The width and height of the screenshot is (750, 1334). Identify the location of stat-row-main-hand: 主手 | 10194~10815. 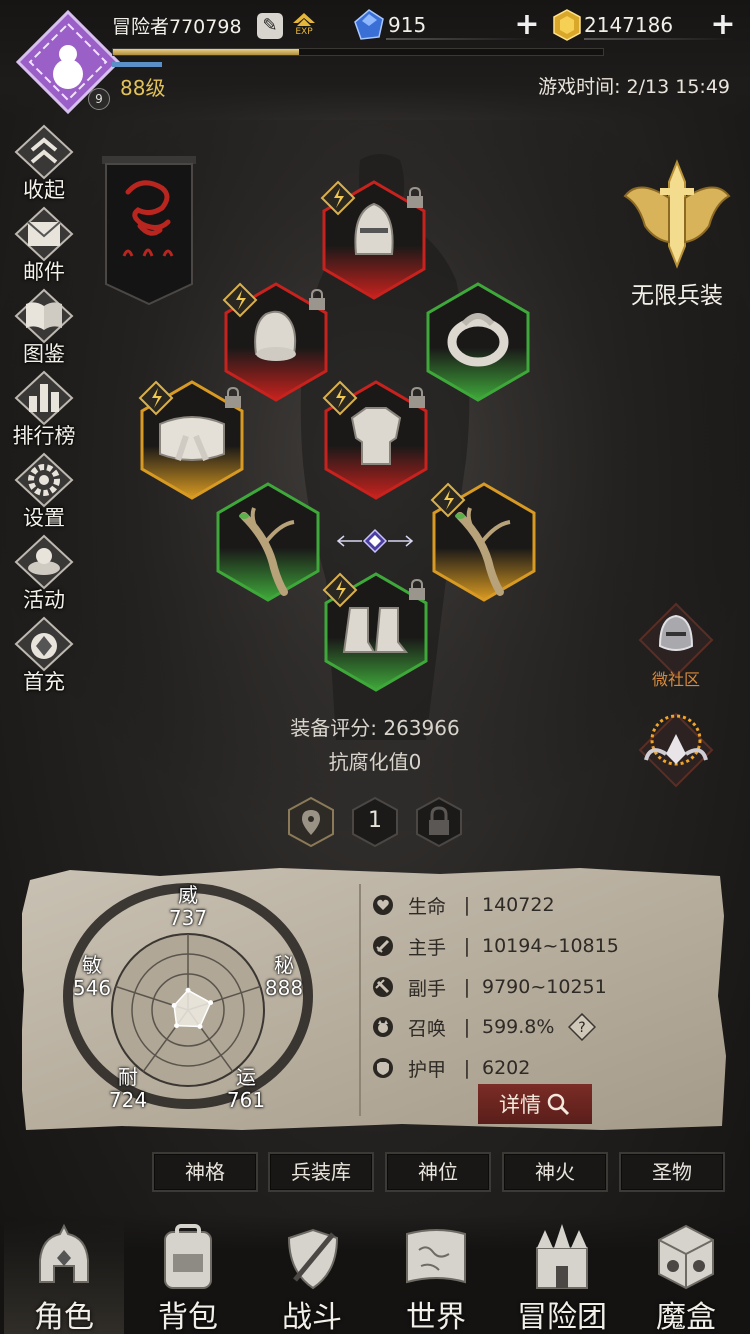
(495, 946).